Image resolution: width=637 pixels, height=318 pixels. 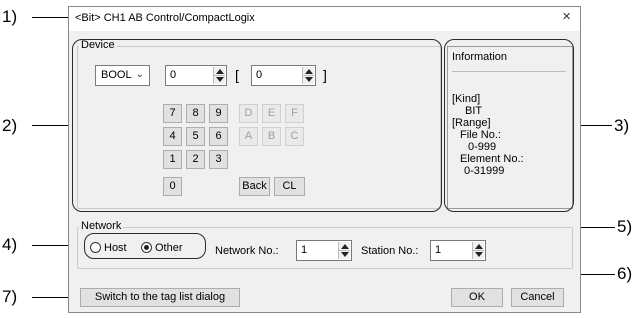 What do you see at coordinates (509, 125) in the screenshot?
I see `information-area-highlight` at bounding box center [509, 125].